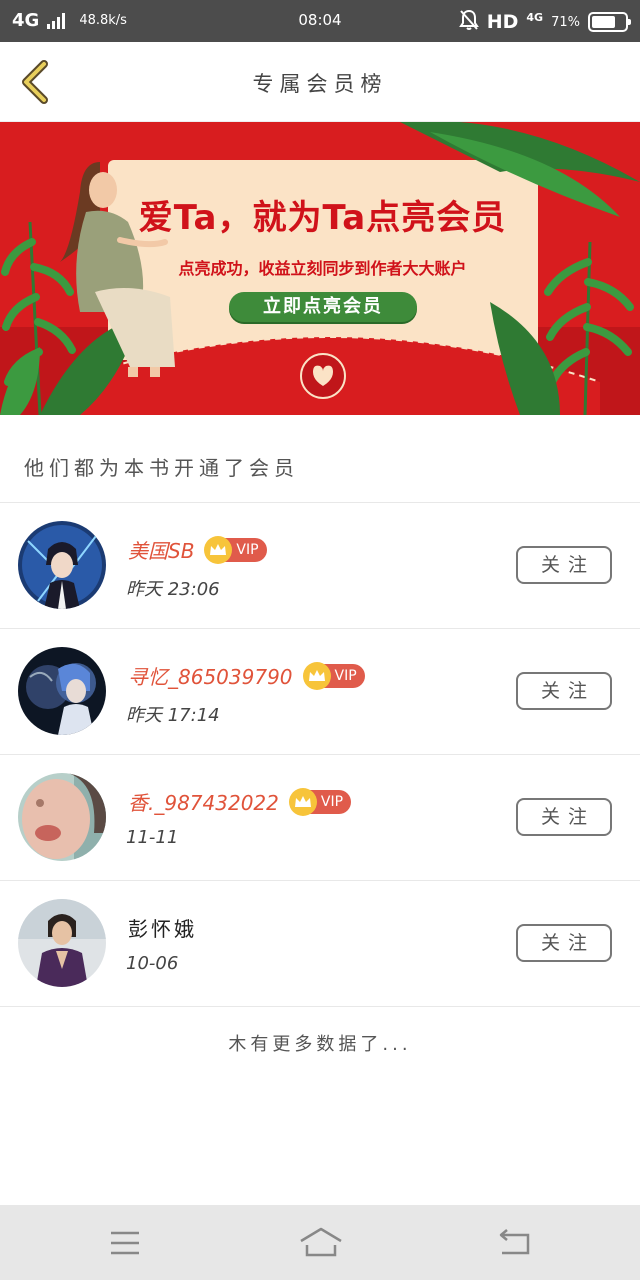  Describe the element at coordinates (152, 963) in the screenshot. I see `member-time: 10-06` at that location.